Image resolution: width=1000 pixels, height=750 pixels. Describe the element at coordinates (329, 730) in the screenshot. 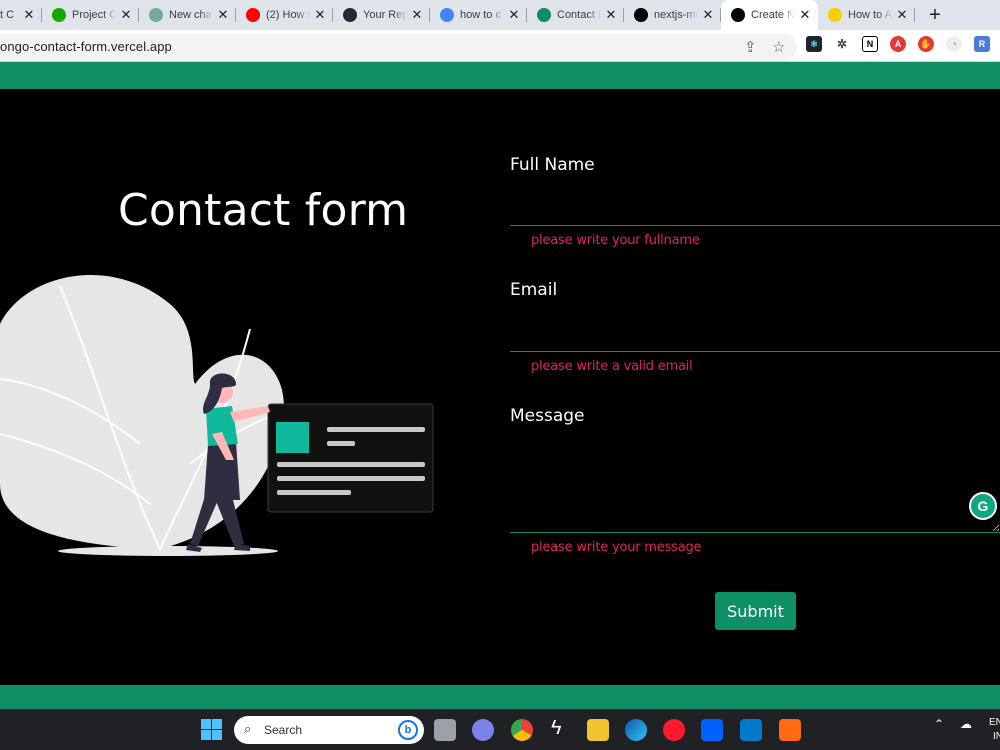

I see `taskbar-search: ⌕ Search b` at that location.